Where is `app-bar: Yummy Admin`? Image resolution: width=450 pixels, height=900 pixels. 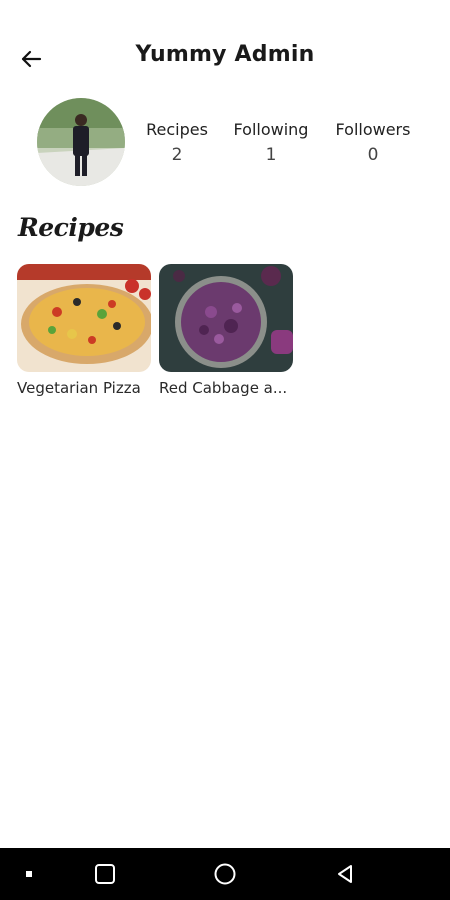
app-bar: Yummy Admin is located at coordinates (225, 55).